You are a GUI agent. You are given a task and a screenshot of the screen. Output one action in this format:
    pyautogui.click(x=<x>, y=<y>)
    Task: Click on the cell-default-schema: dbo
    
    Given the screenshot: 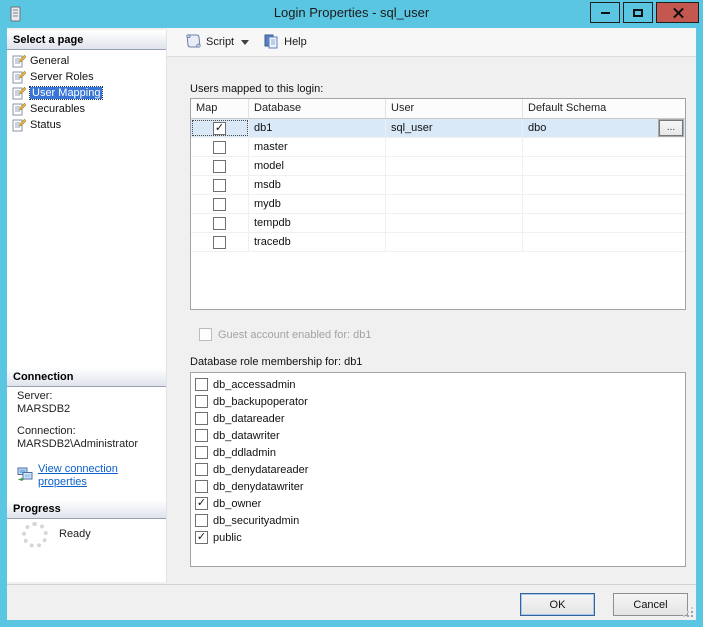 What is the action you would take?
    pyautogui.click(x=537, y=128)
    